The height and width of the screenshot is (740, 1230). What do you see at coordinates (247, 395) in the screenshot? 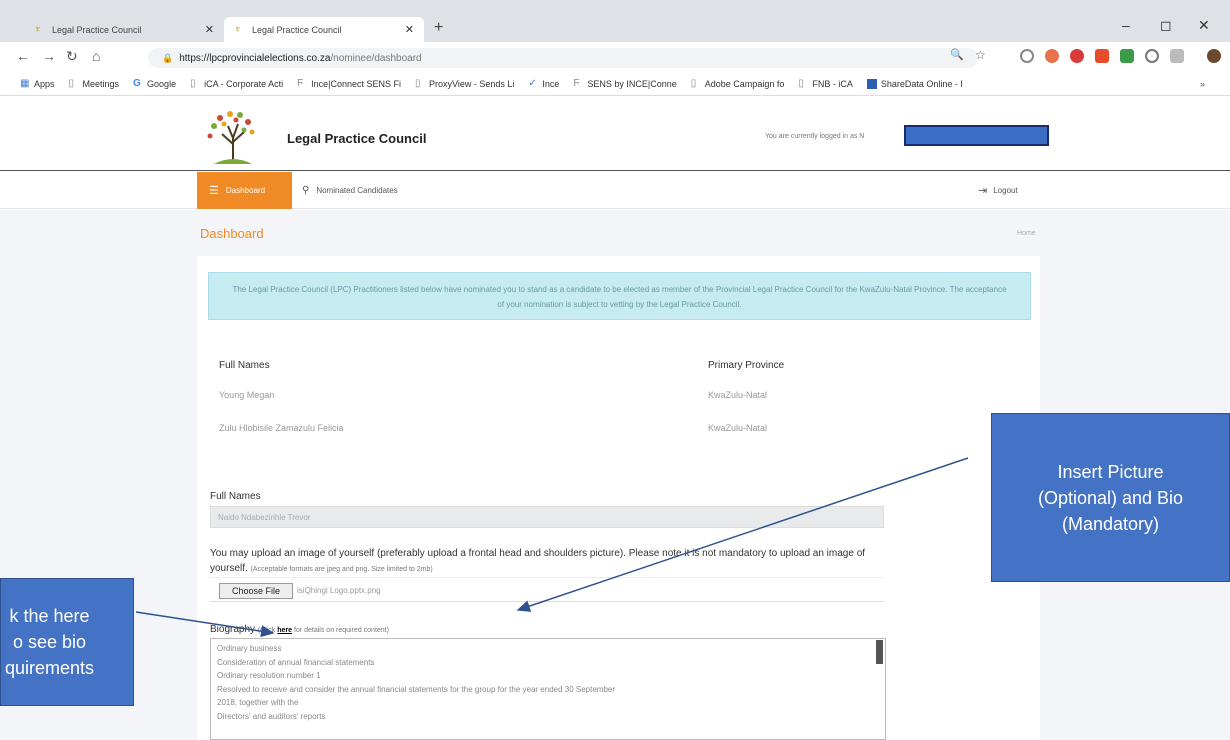
I see `nominator-name: Young Megan` at bounding box center [247, 395].